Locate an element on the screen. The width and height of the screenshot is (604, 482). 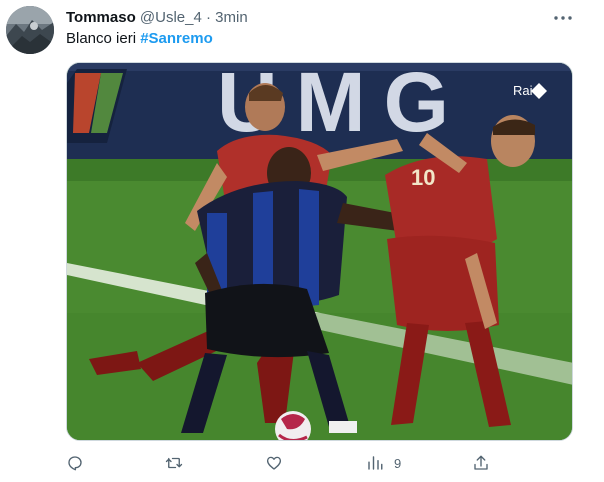
views-chart-icon is located at coordinates (375, 463).